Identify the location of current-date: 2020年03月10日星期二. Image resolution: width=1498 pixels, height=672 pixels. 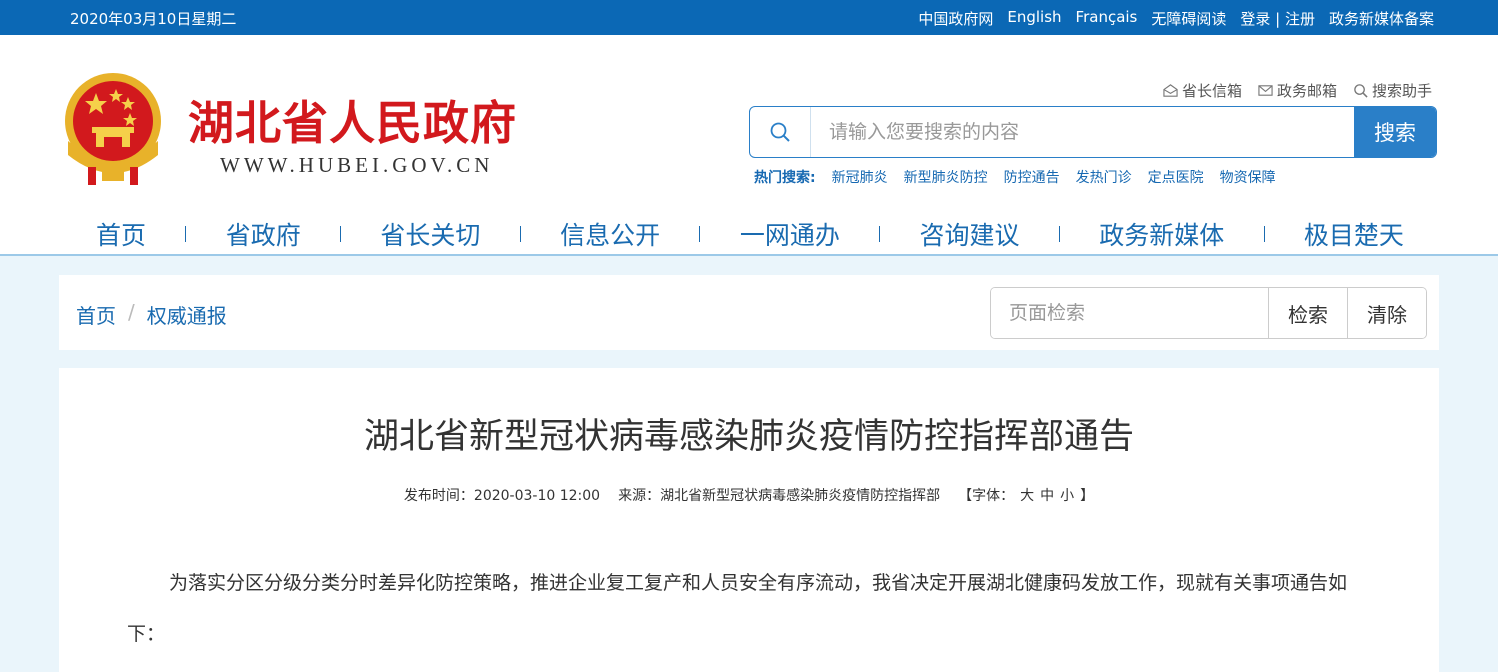
(153, 19).